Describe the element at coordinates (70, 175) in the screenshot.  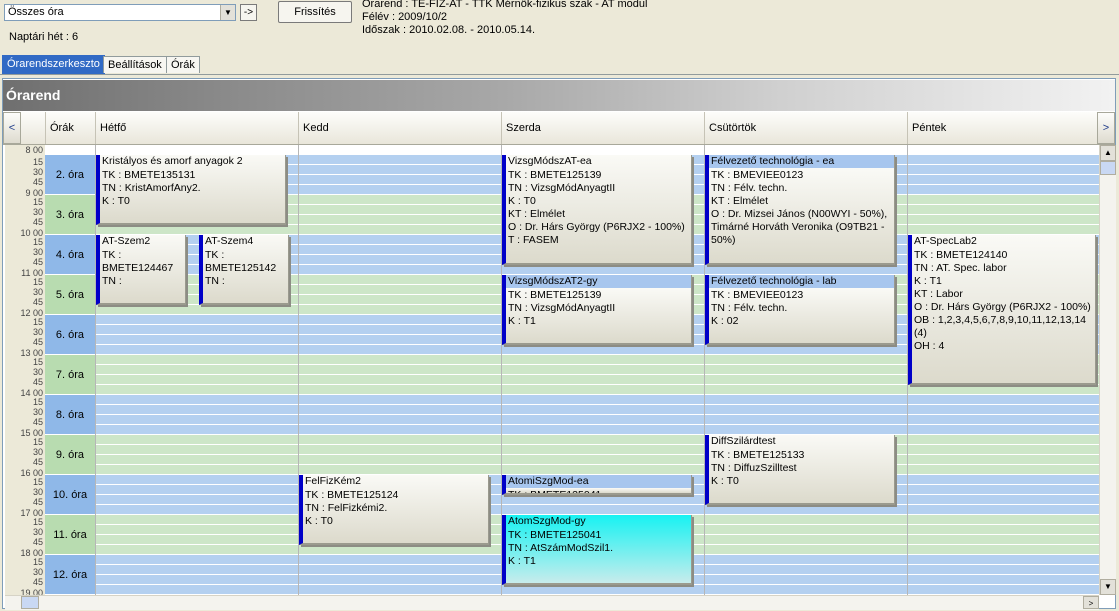
I see `slot-label: 2. óra` at that location.